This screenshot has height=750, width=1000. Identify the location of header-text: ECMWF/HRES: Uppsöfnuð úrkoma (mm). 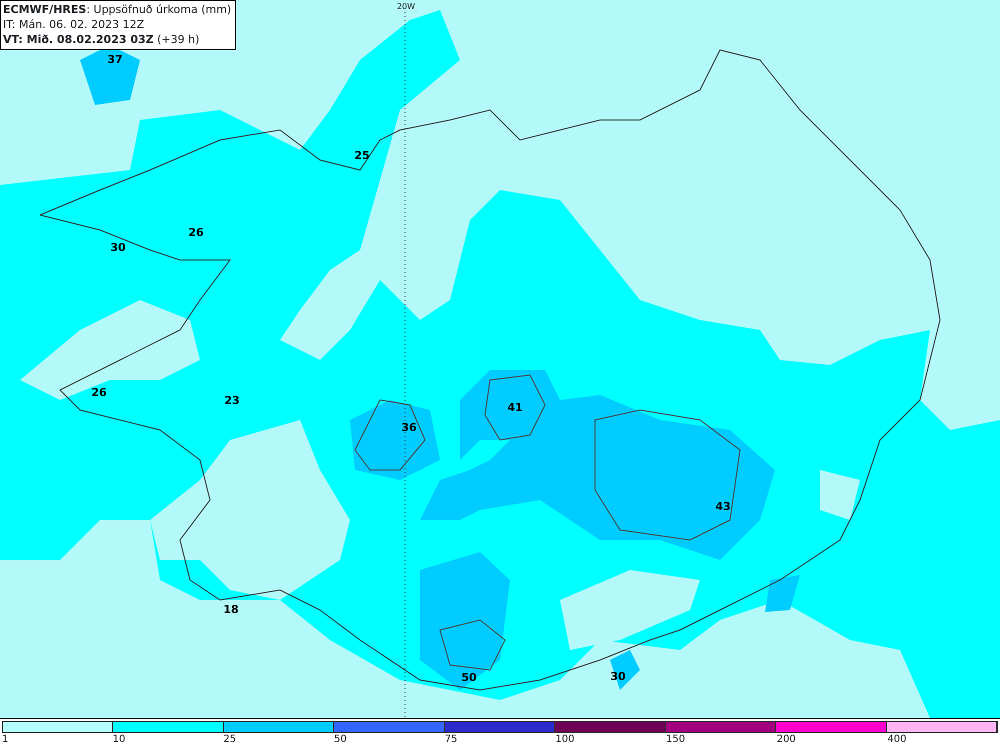
(117, 9).